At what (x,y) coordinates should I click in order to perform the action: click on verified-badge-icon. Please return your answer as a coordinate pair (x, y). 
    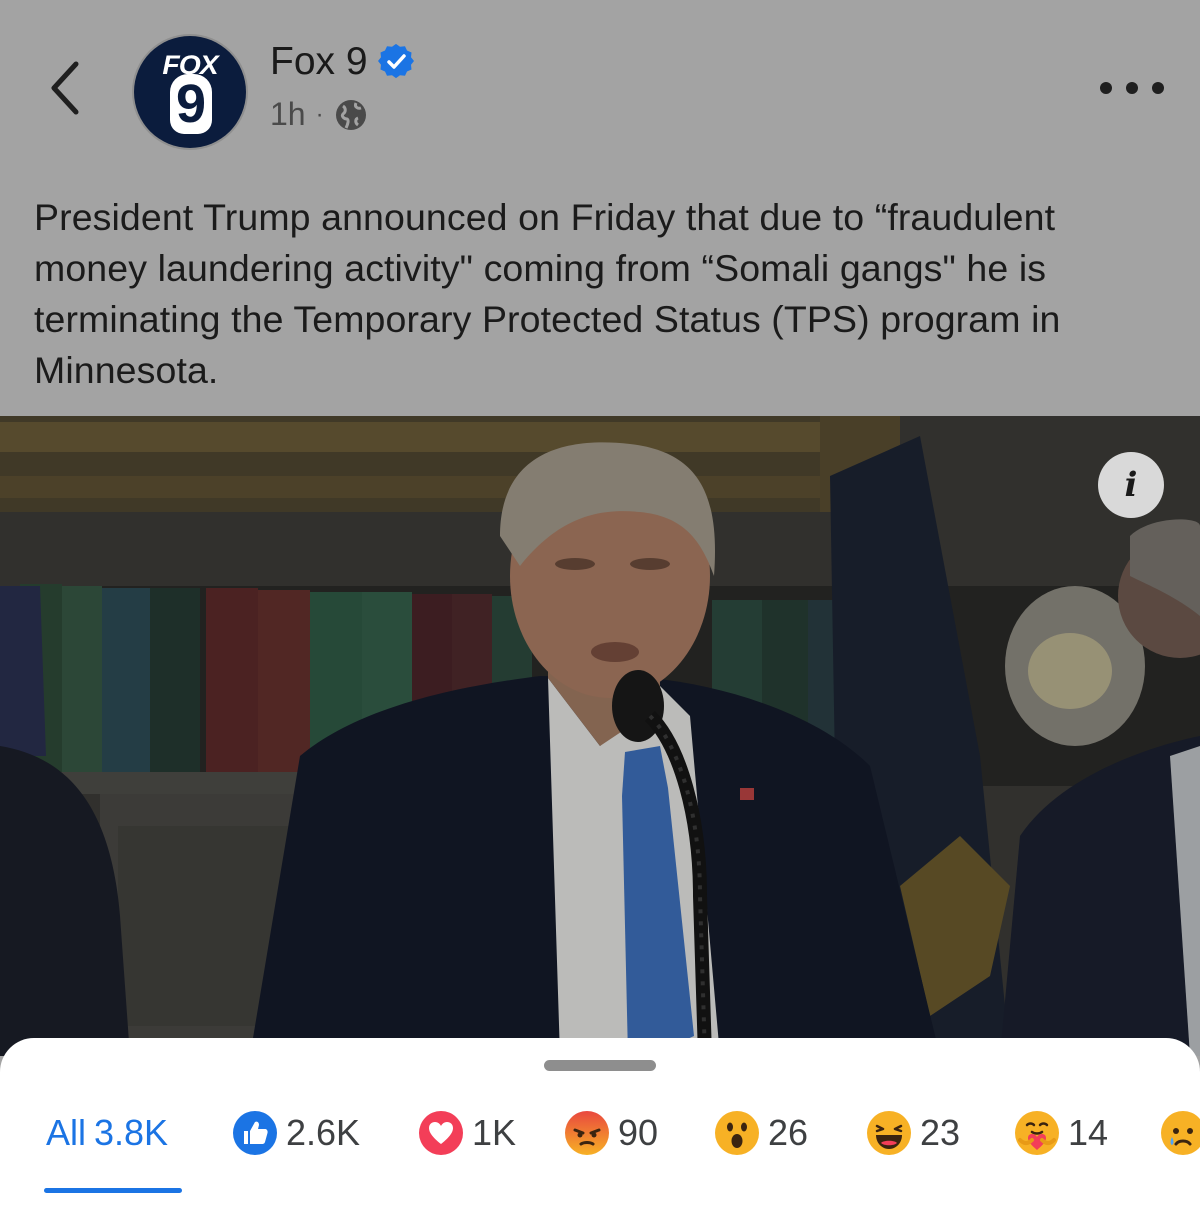
    Looking at the image, I should click on (395, 61).